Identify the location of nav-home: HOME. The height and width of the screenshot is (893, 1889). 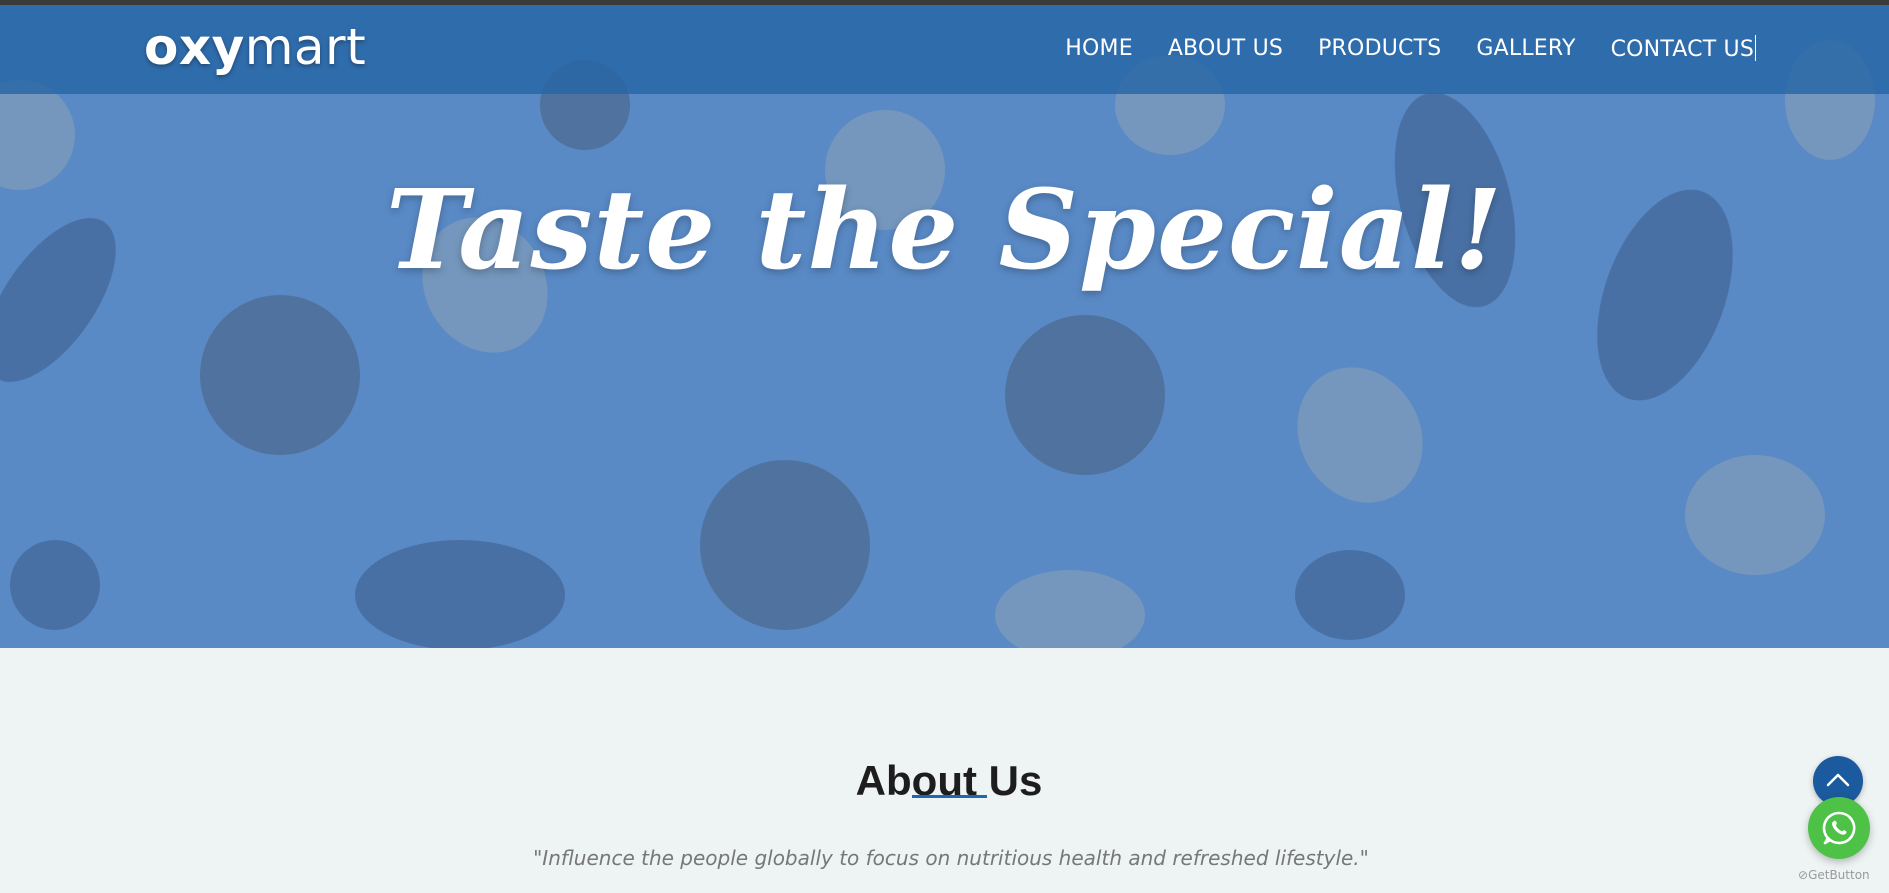
(1099, 49).